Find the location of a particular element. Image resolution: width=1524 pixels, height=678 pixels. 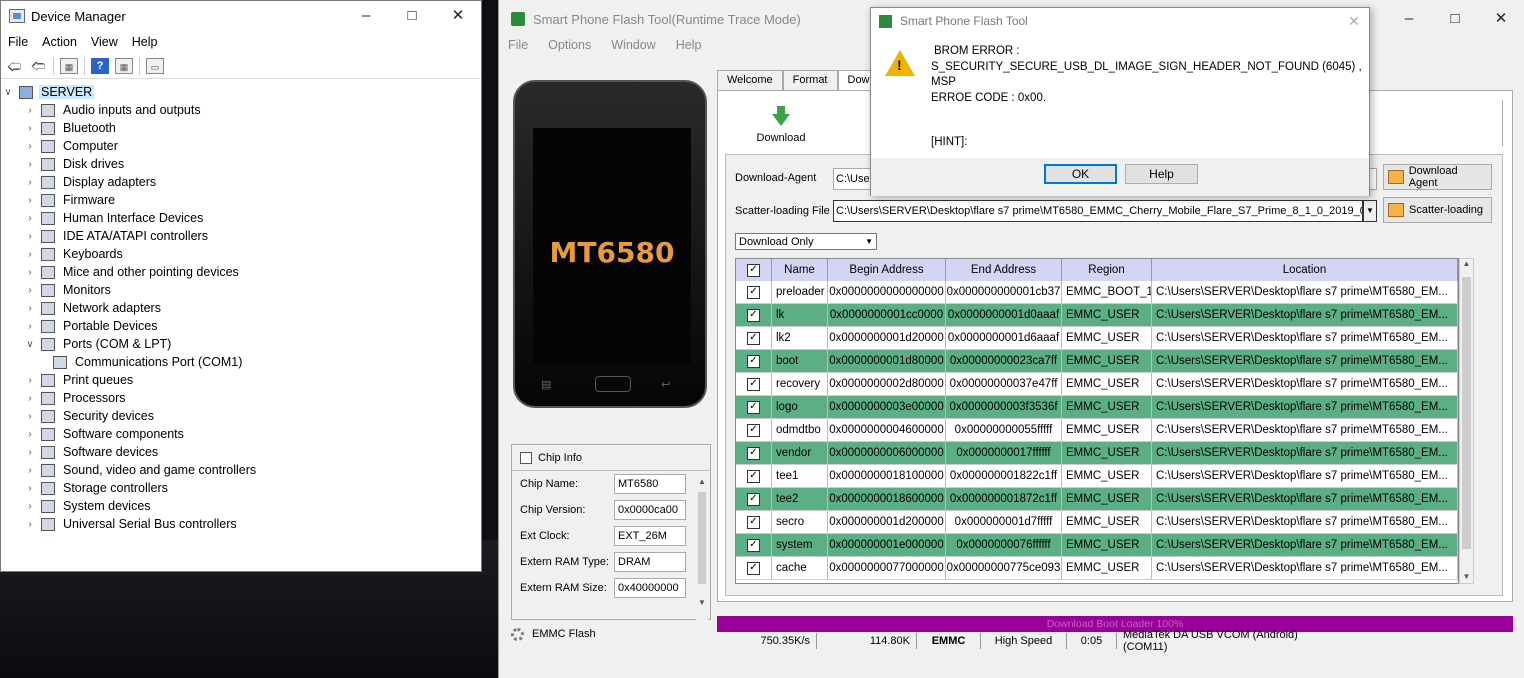

tree-category: › Network adapters is located at coordinates (241, 308).